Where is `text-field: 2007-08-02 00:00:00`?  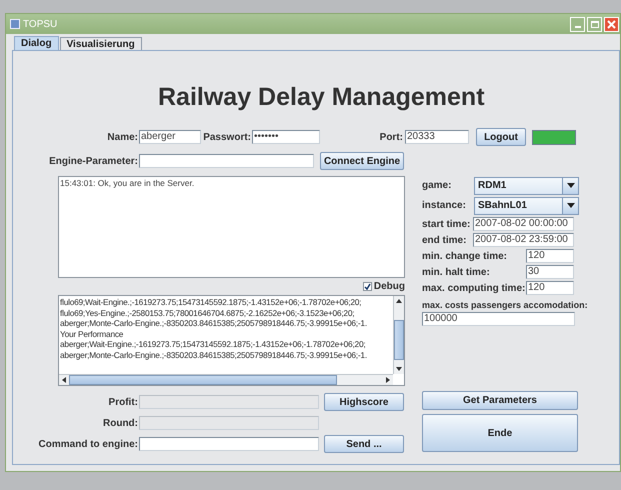
text-field: 2007-08-02 00:00:00 is located at coordinates (523, 224).